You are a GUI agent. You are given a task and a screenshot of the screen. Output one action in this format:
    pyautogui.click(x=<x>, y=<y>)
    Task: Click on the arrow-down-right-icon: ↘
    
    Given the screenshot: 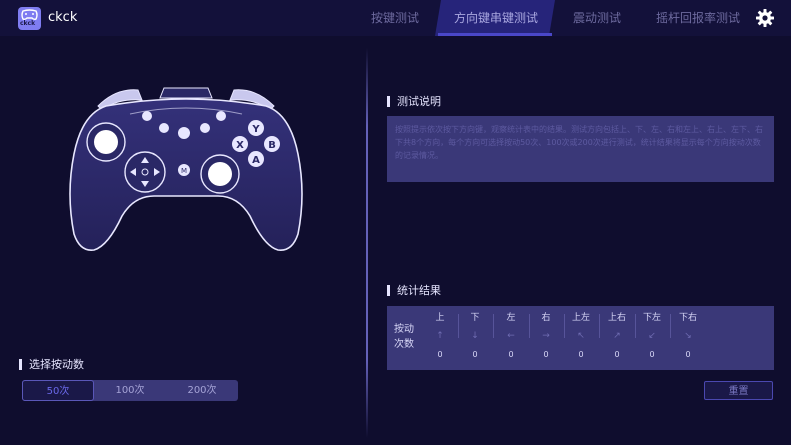 What is the action you would take?
    pyautogui.click(x=688, y=336)
    